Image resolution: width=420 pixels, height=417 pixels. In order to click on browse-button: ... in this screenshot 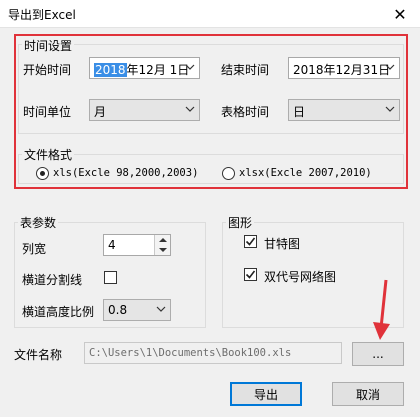, I will do `click(378, 354)`.